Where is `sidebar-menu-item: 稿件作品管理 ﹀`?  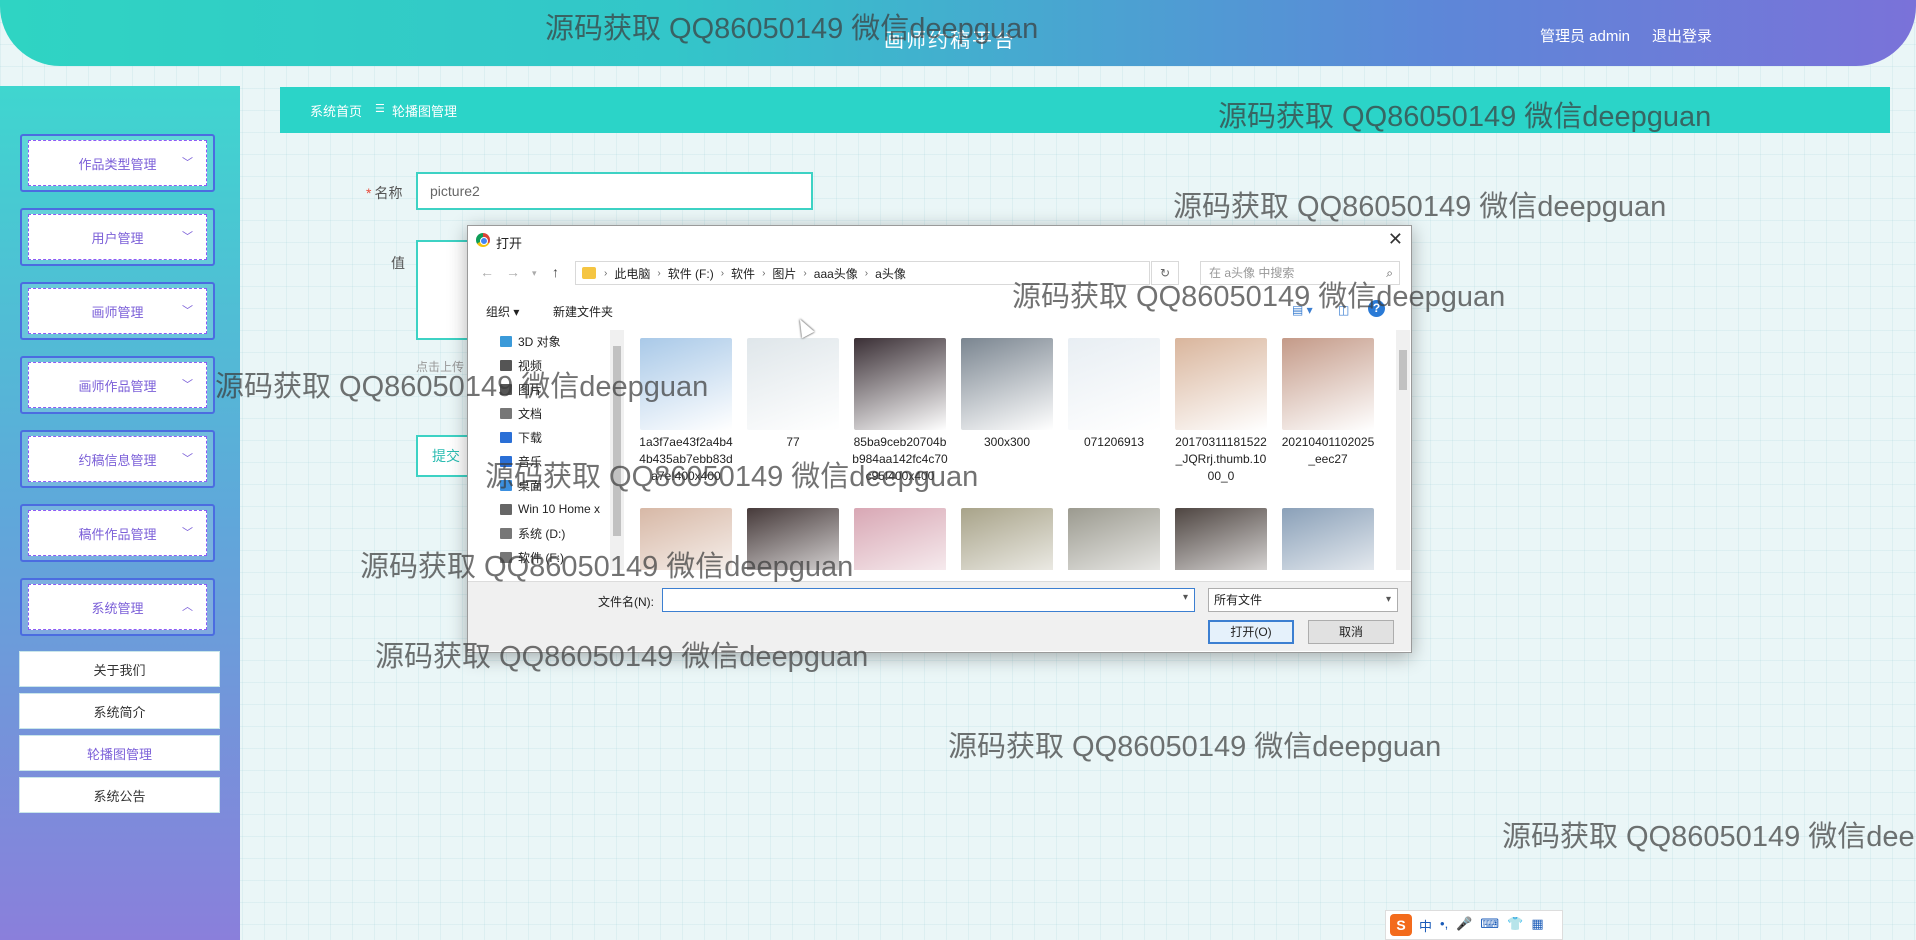
sidebar-menu-item: 稿件作品管理 ﹀ is located at coordinates (117, 533).